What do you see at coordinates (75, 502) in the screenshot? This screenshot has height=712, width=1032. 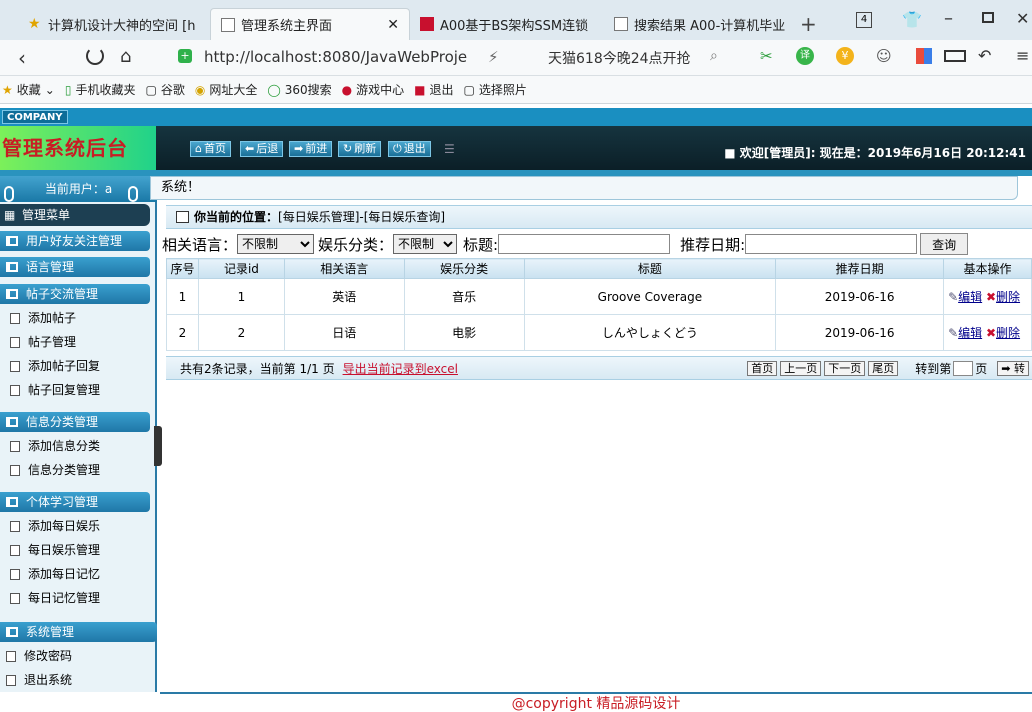 I see `section-personal-study: 个体学习管理` at bounding box center [75, 502].